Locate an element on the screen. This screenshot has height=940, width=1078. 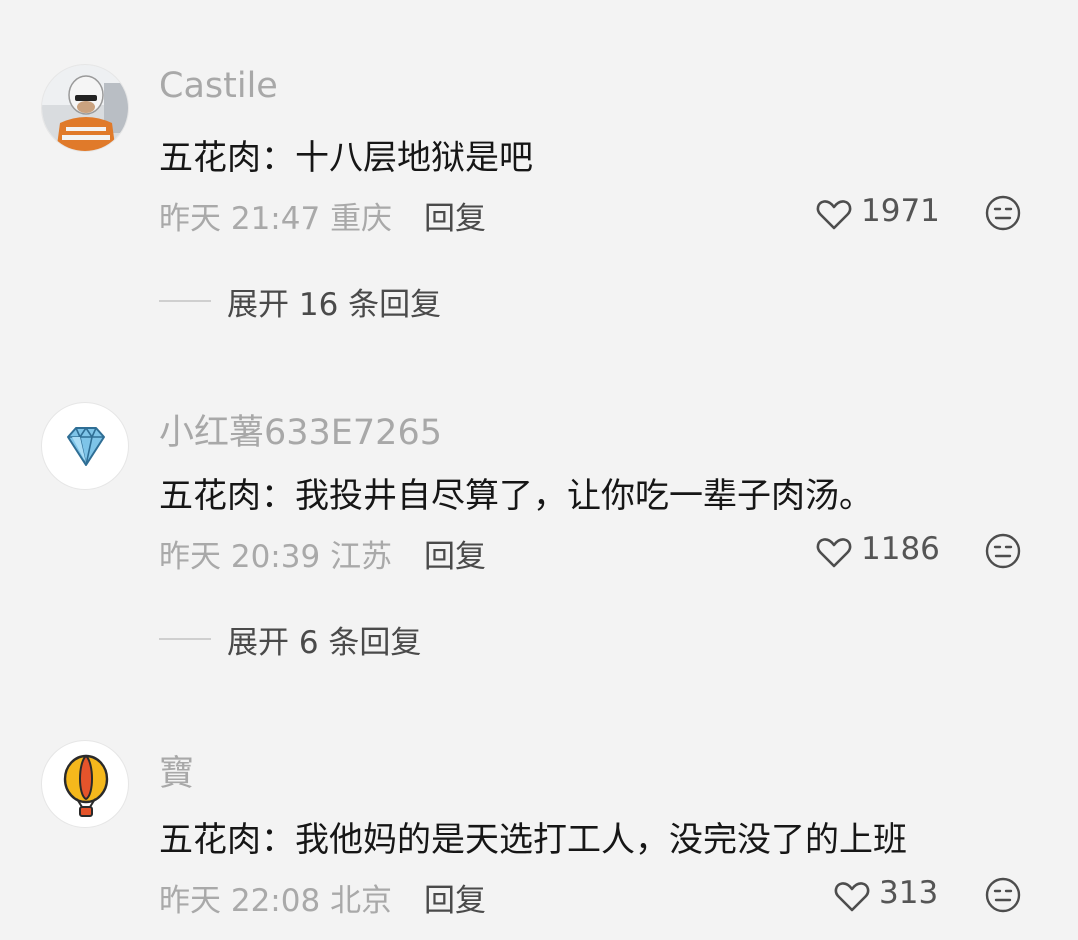
comment-text: 五花肉：我他妈的是天选打工人，没完没了的上班 is located at coordinates (533, 840).